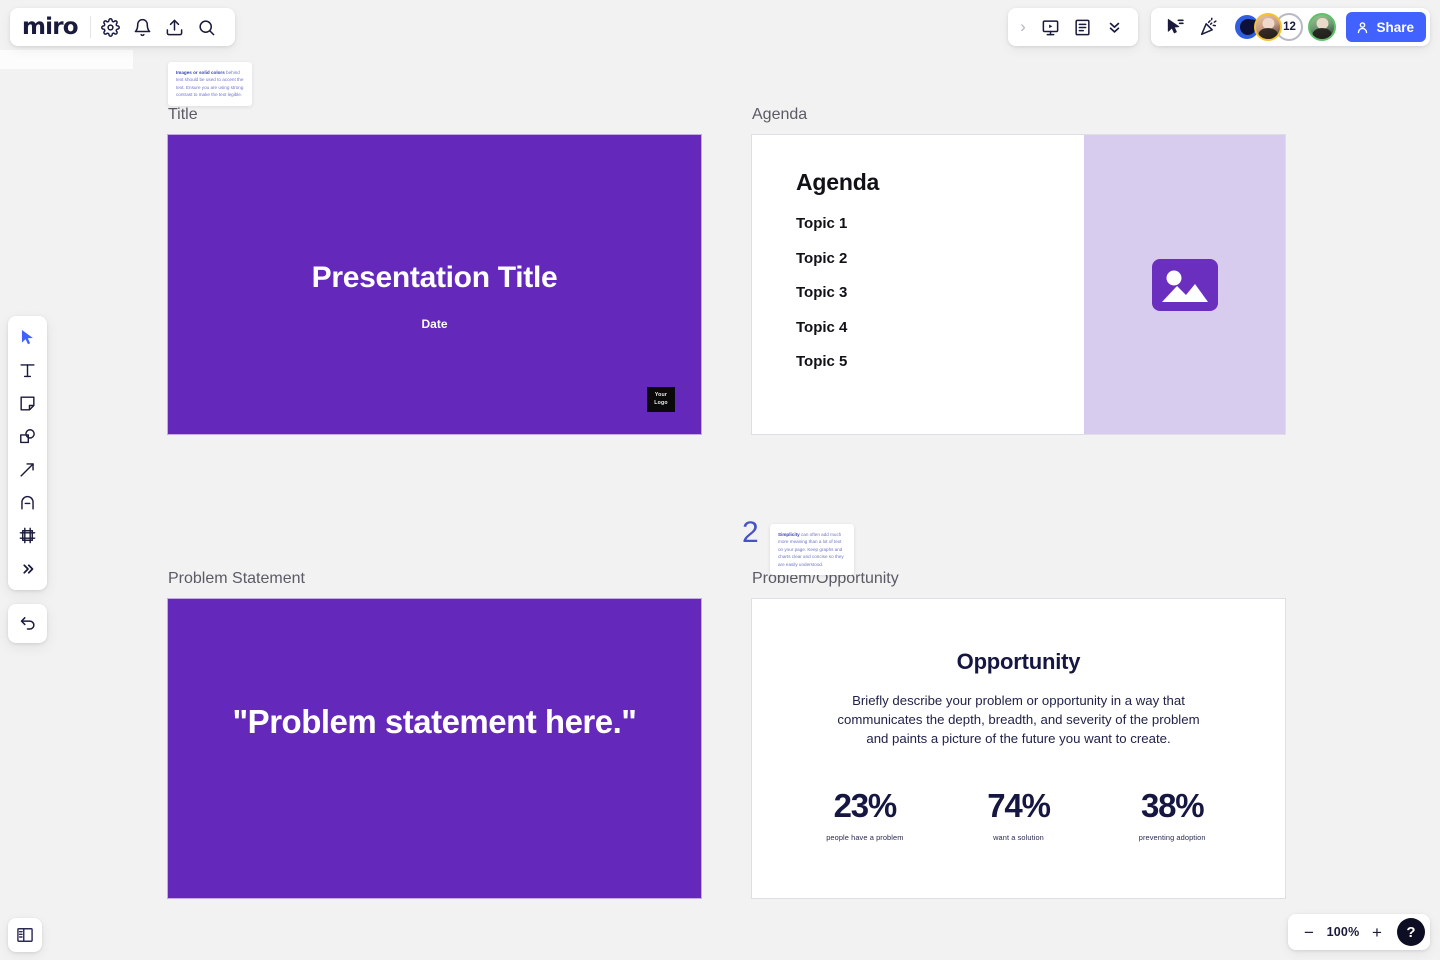  Describe the element at coordinates (1377, 932) in the screenshot. I see `zoom-in-button: +` at that location.